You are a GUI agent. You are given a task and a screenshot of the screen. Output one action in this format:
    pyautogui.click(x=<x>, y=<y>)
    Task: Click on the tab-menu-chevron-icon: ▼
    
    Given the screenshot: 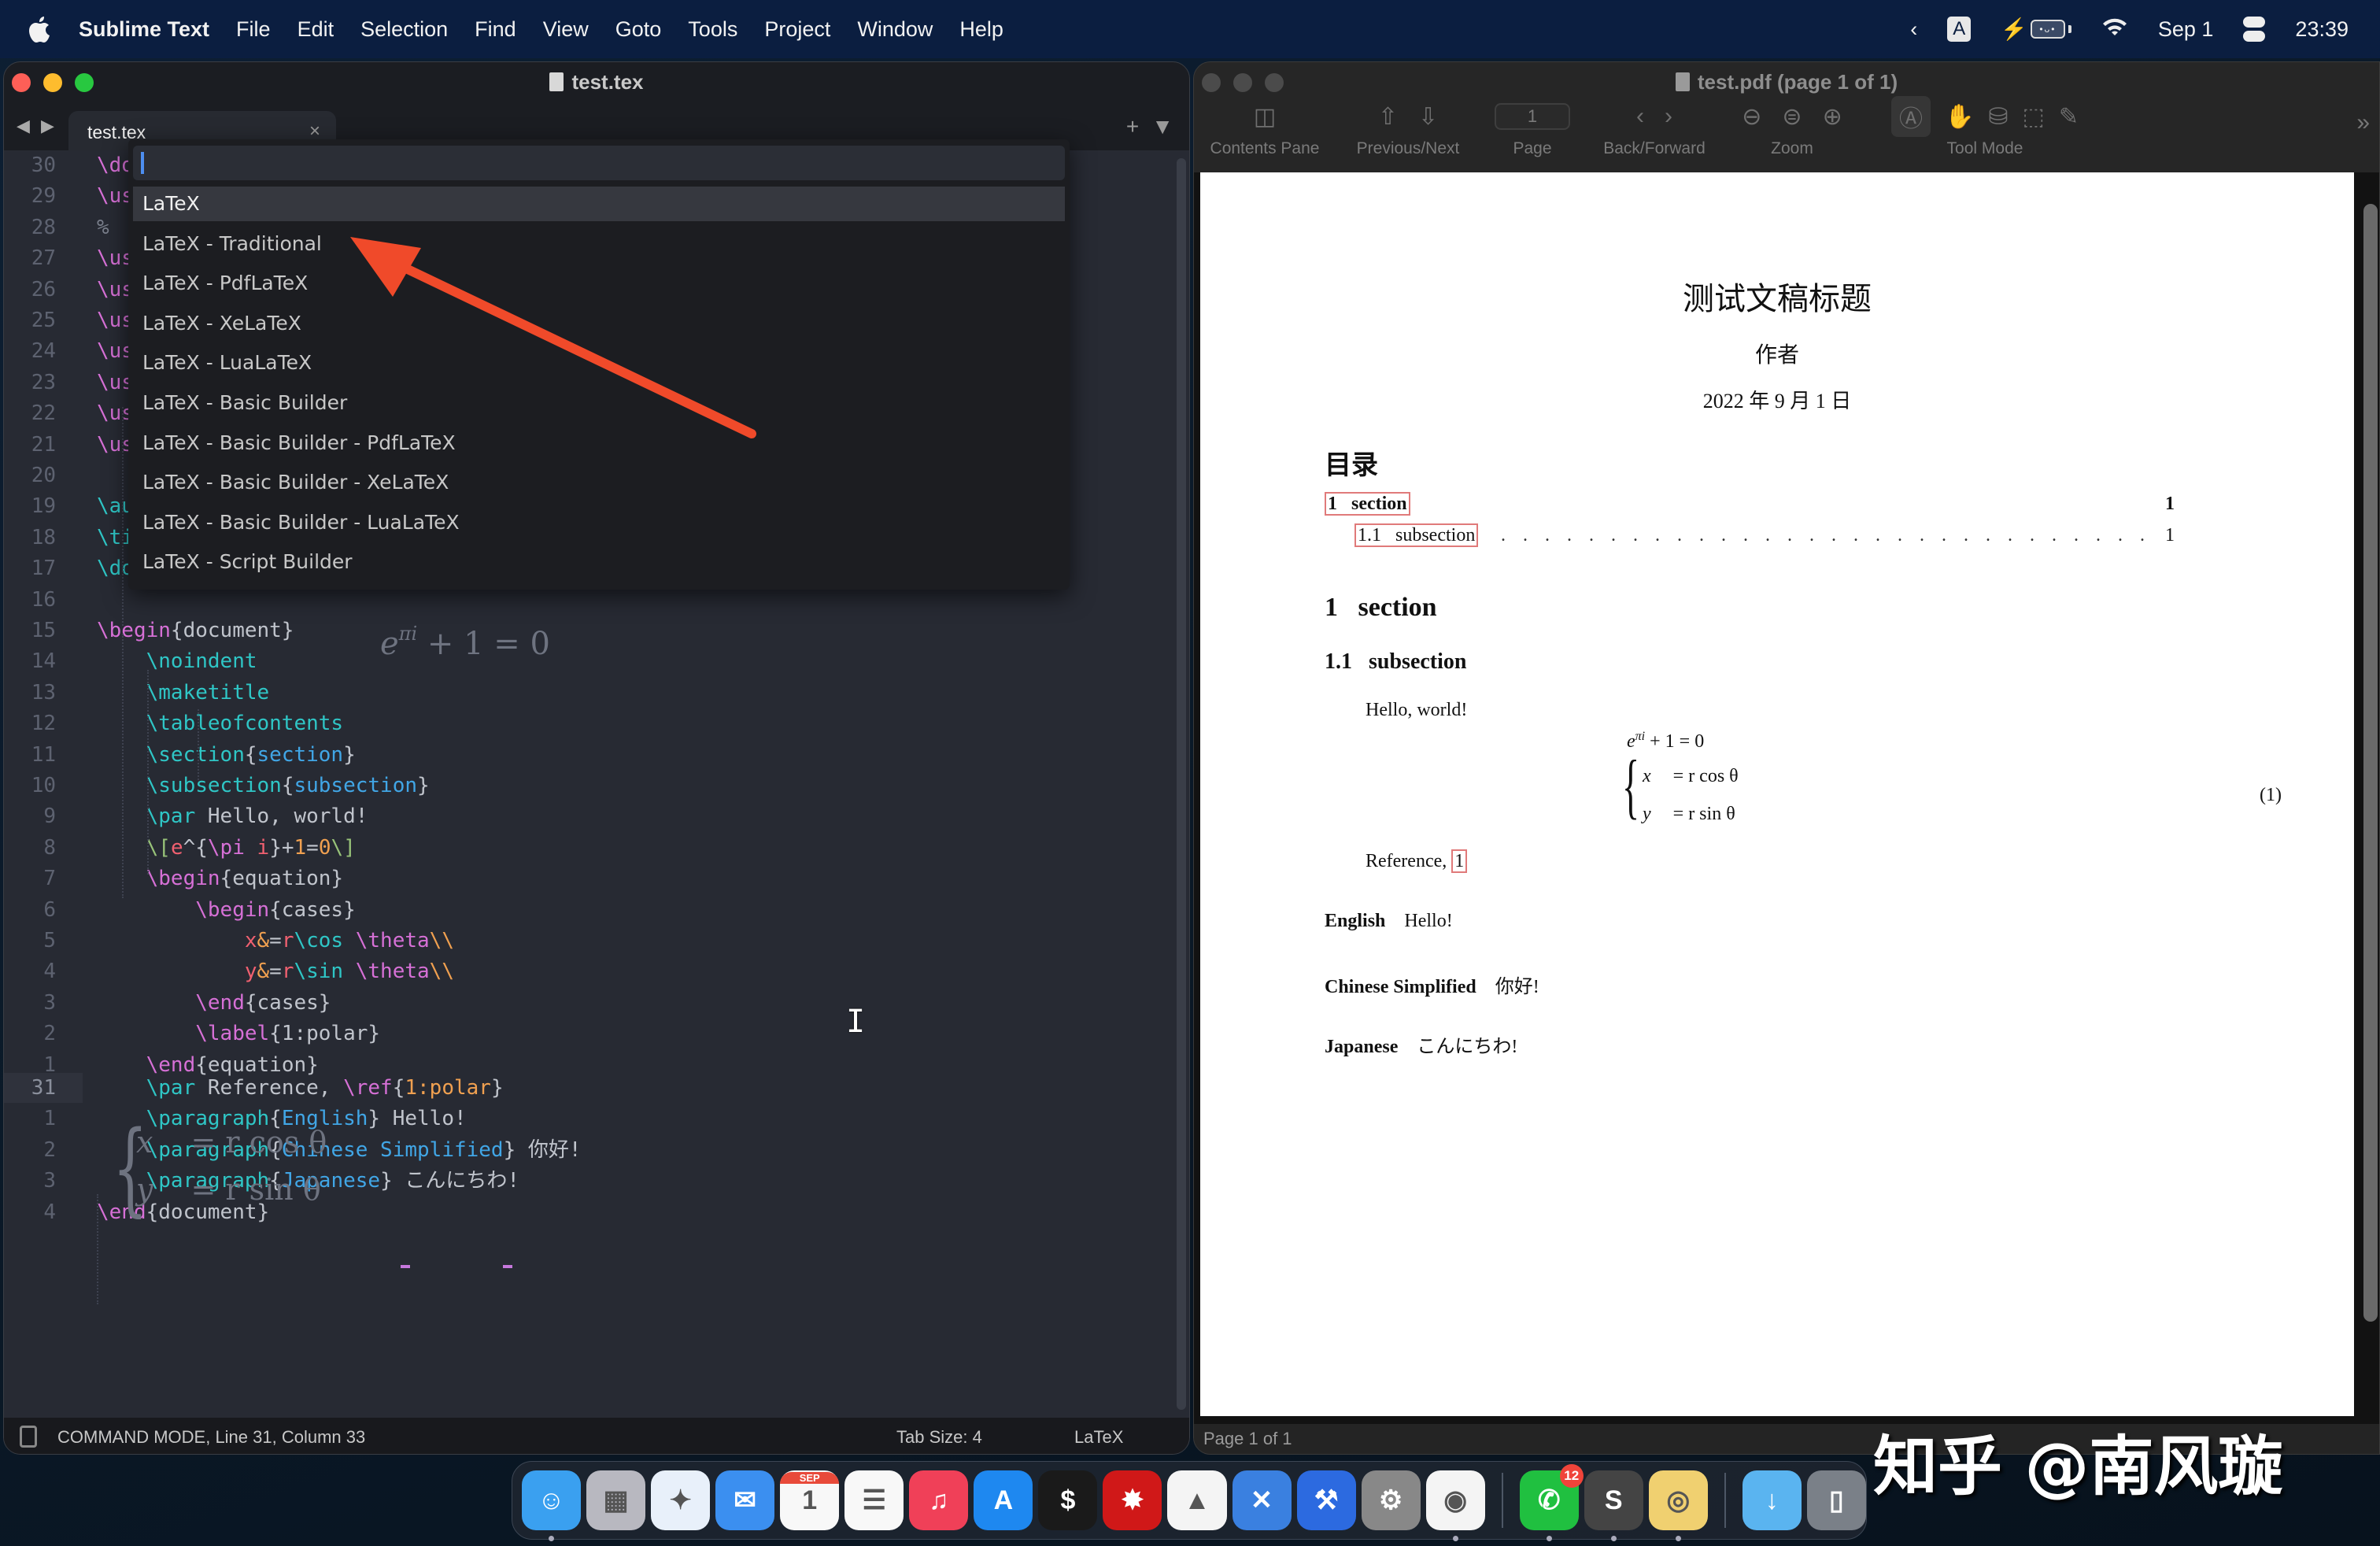 What is the action you would take?
    pyautogui.click(x=1162, y=127)
    